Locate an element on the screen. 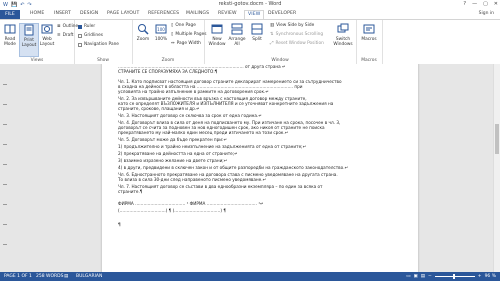  navigation-pane-checkbox: Navigation Pane is located at coordinates (98, 44).